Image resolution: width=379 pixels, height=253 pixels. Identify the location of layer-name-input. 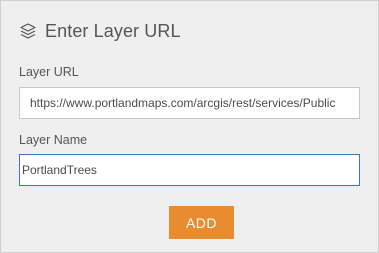
(189, 170).